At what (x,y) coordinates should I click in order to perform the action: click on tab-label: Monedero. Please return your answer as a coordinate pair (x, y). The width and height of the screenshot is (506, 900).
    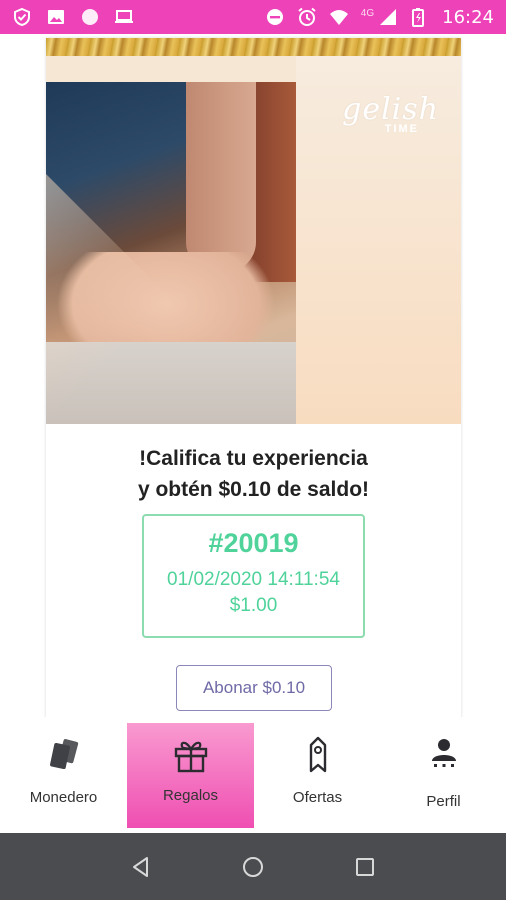
    Looking at the image, I should click on (63, 797).